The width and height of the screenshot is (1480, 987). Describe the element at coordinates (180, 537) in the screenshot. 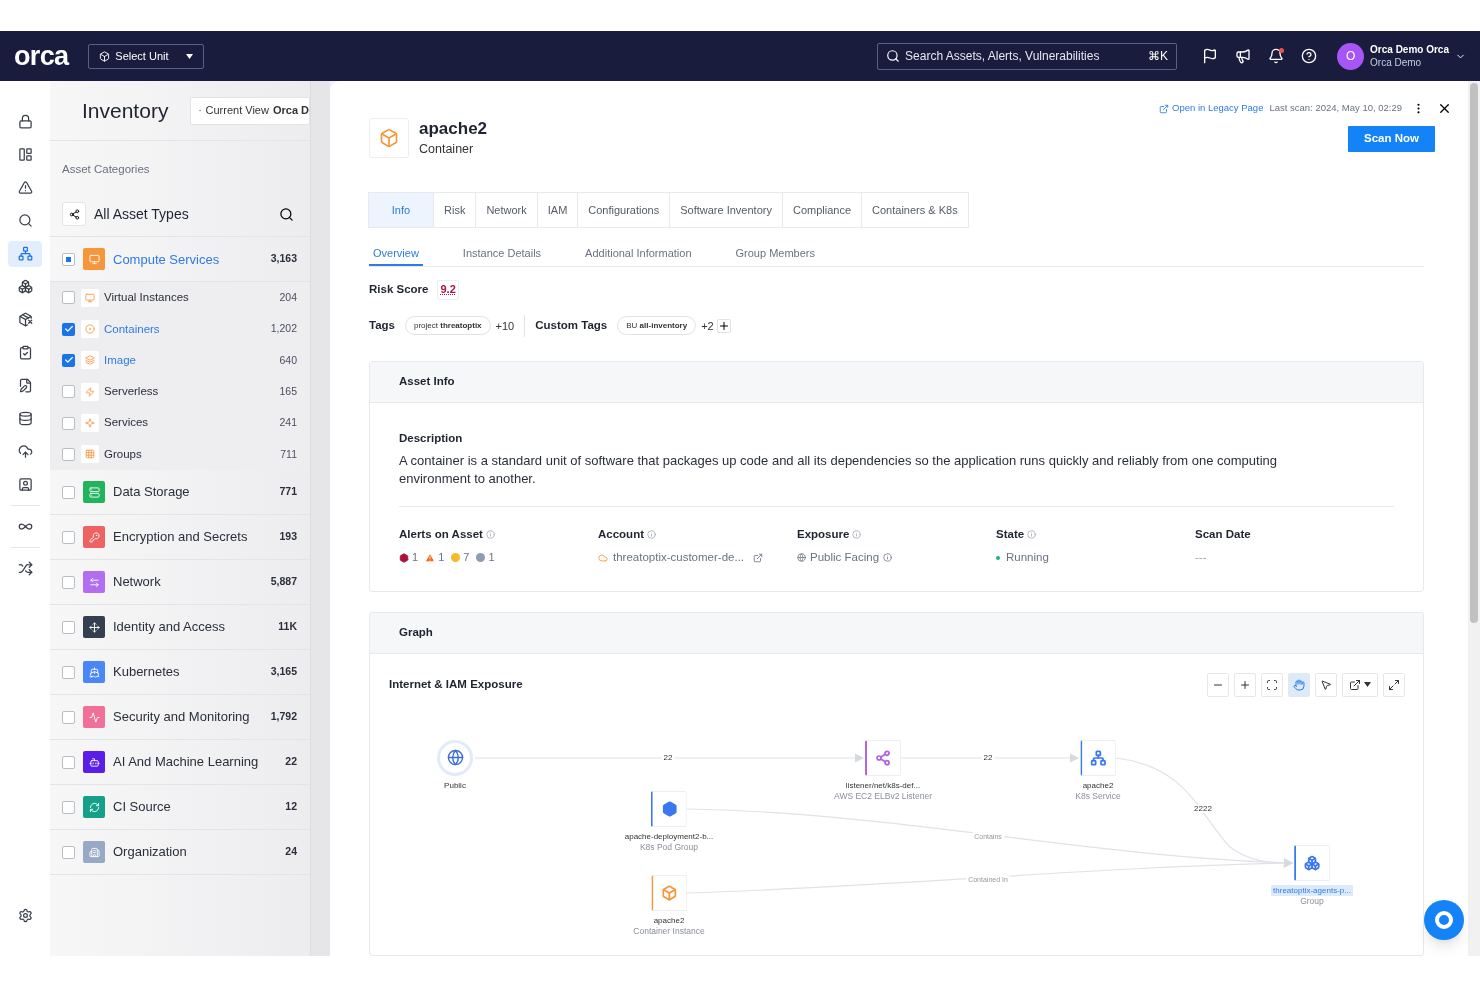

I see `category-item: Encryption and Secrets` at that location.